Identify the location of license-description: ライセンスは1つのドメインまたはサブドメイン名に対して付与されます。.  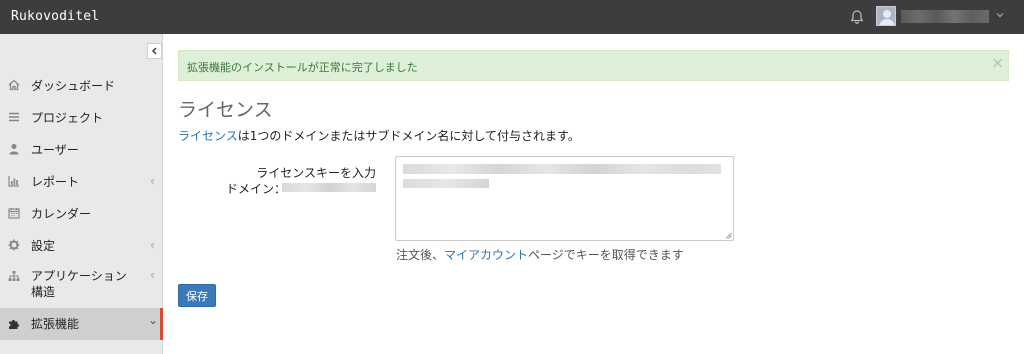
(379, 135).